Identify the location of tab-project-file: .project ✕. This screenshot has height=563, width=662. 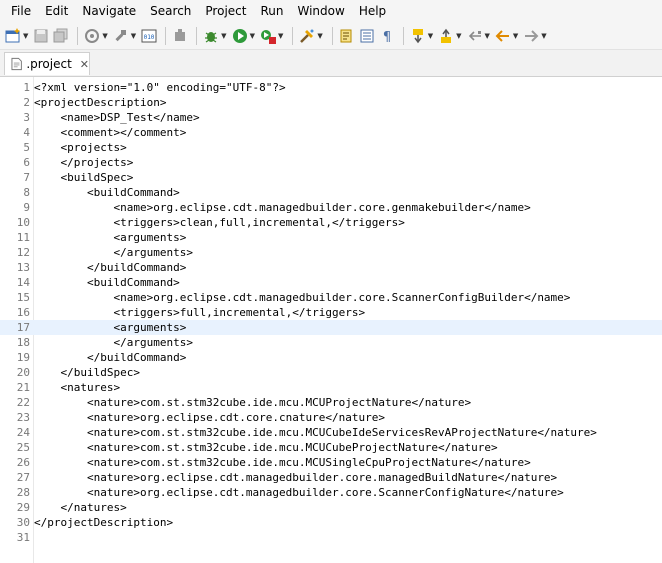
(47, 63).